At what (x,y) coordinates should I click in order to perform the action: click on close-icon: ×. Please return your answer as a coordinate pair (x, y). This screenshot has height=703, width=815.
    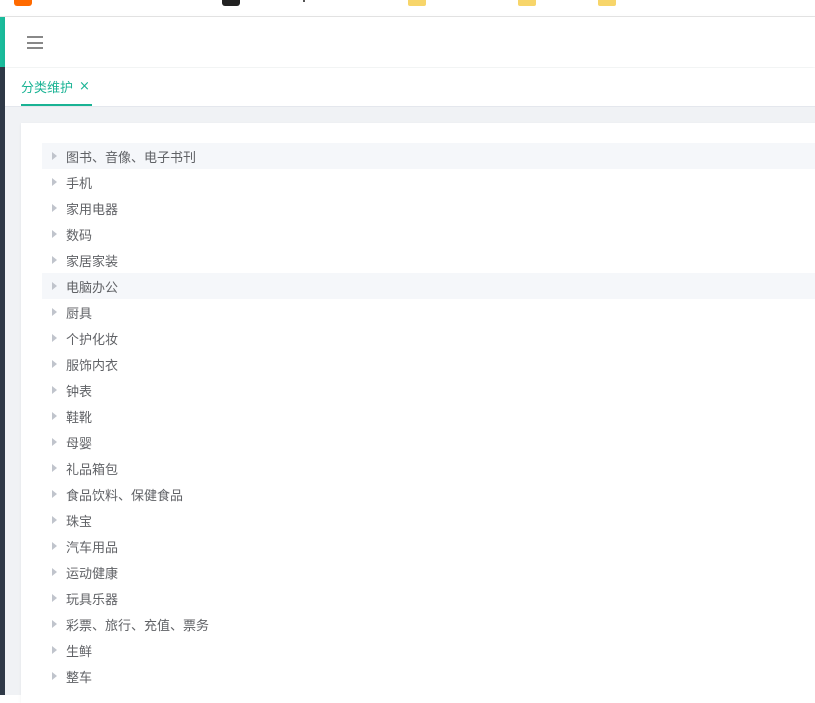
    Looking at the image, I should click on (84, 86).